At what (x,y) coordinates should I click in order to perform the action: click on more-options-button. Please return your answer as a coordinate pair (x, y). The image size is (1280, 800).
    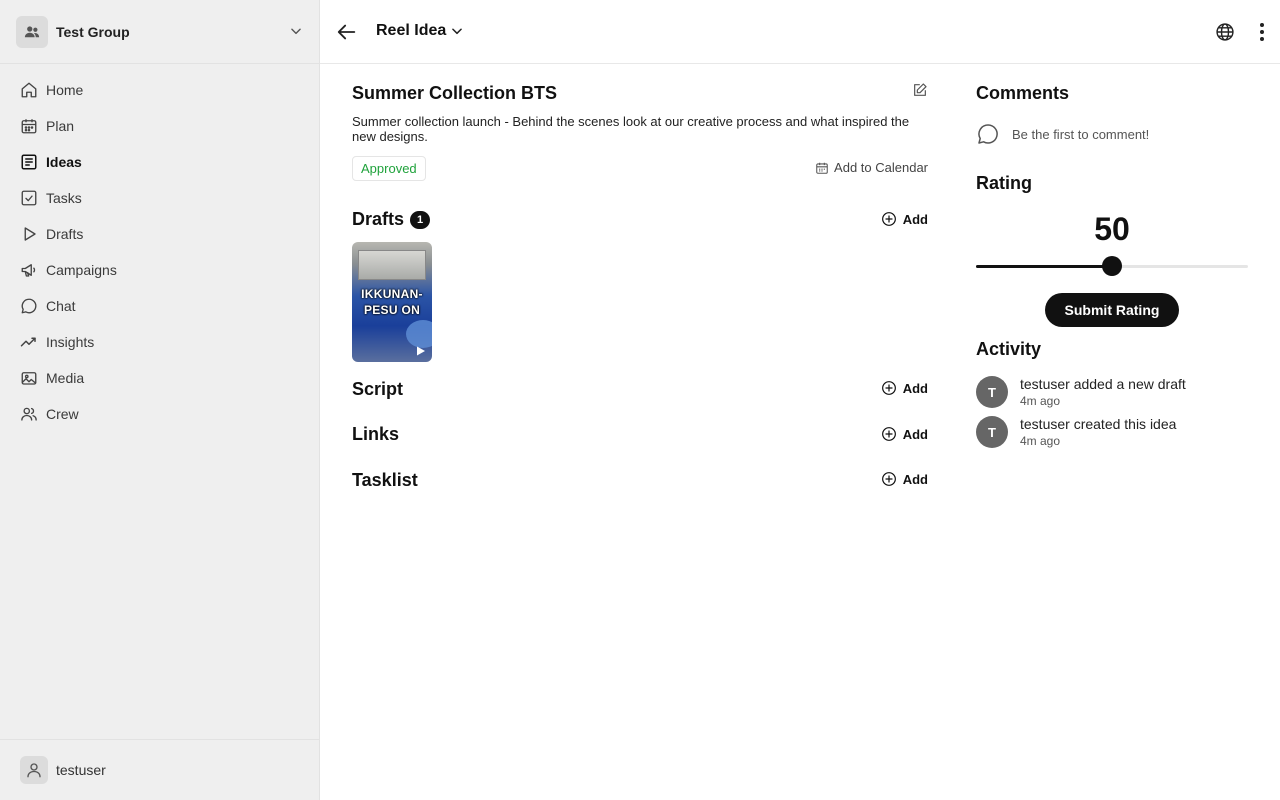
    Looking at the image, I should click on (1262, 32).